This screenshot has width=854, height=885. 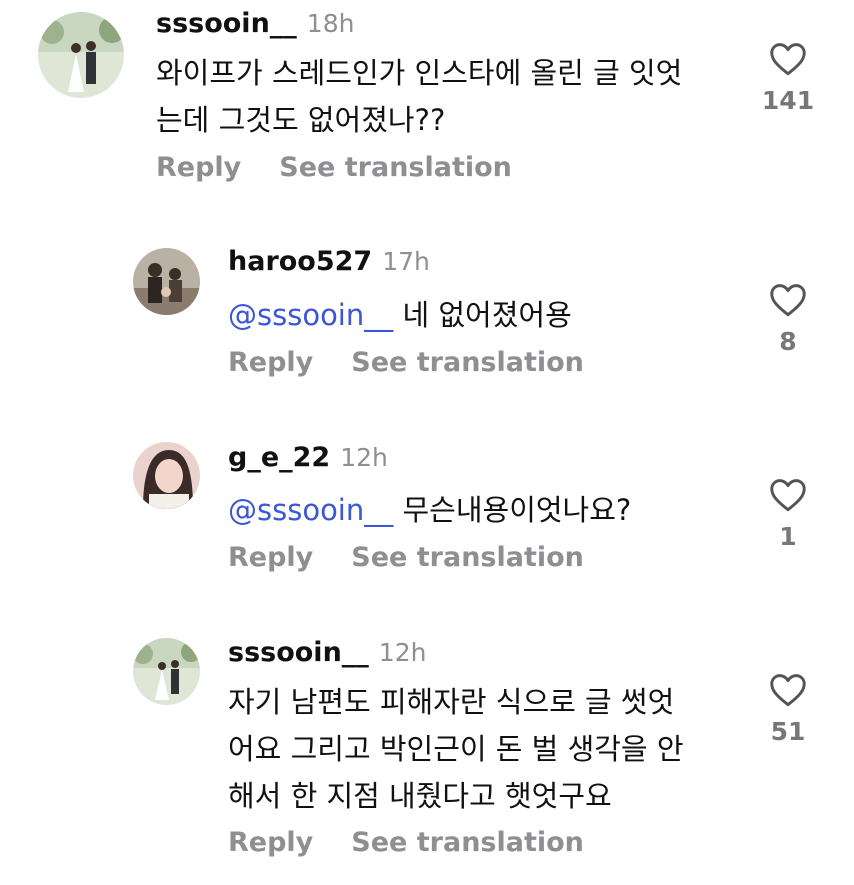 I want to click on comment-header: sssooin__ 18h, so click(x=255, y=23).